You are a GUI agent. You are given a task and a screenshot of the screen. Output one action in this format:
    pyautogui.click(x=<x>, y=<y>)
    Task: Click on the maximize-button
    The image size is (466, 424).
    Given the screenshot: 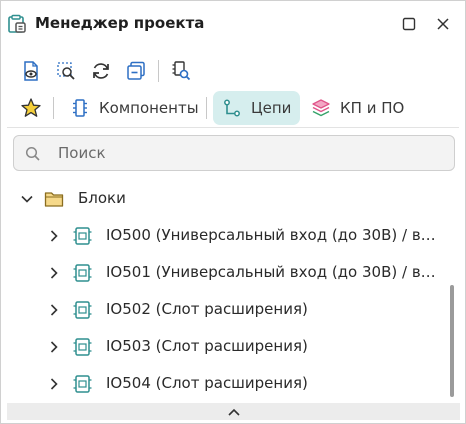 What is the action you would take?
    pyautogui.click(x=409, y=24)
    